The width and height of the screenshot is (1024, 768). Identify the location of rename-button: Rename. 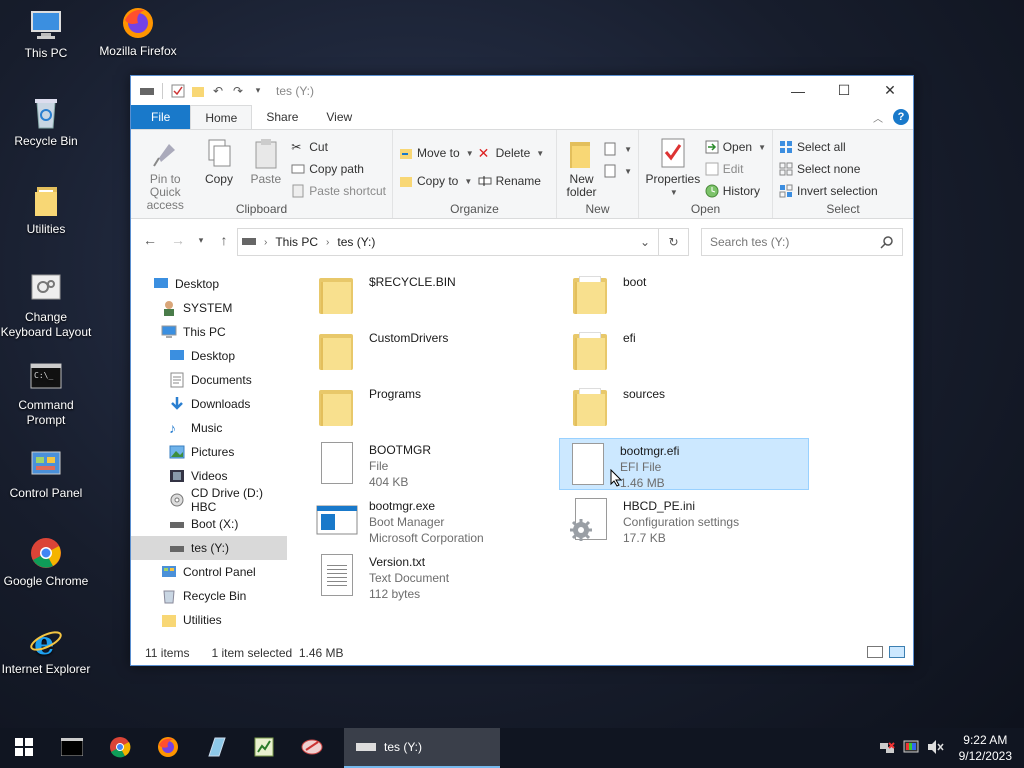
(511, 181).